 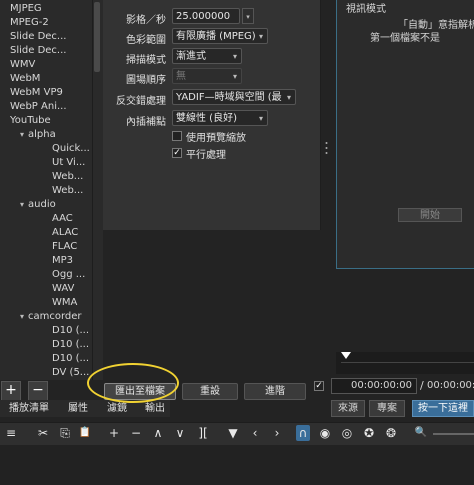 What do you see at coordinates (210, 391) in the screenshot?
I see `reset-button: 重設` at bounding box center [210, 391].